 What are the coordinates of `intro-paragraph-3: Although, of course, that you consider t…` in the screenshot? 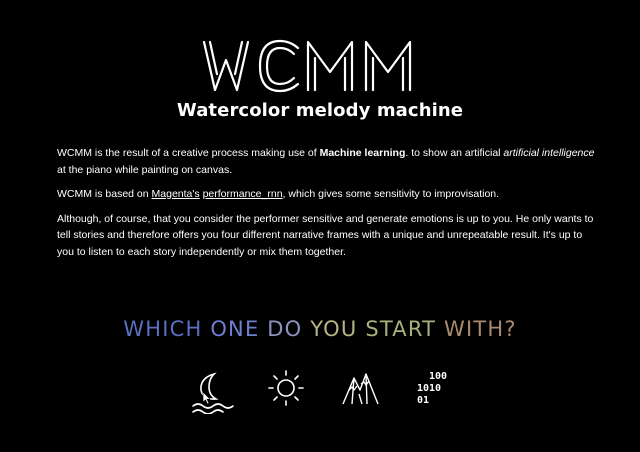 It's located at (325, 235).